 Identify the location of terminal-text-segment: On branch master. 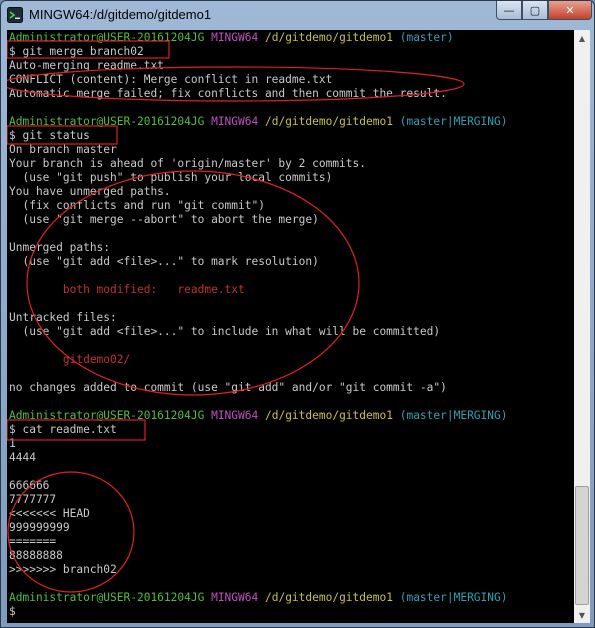
(63, 149).